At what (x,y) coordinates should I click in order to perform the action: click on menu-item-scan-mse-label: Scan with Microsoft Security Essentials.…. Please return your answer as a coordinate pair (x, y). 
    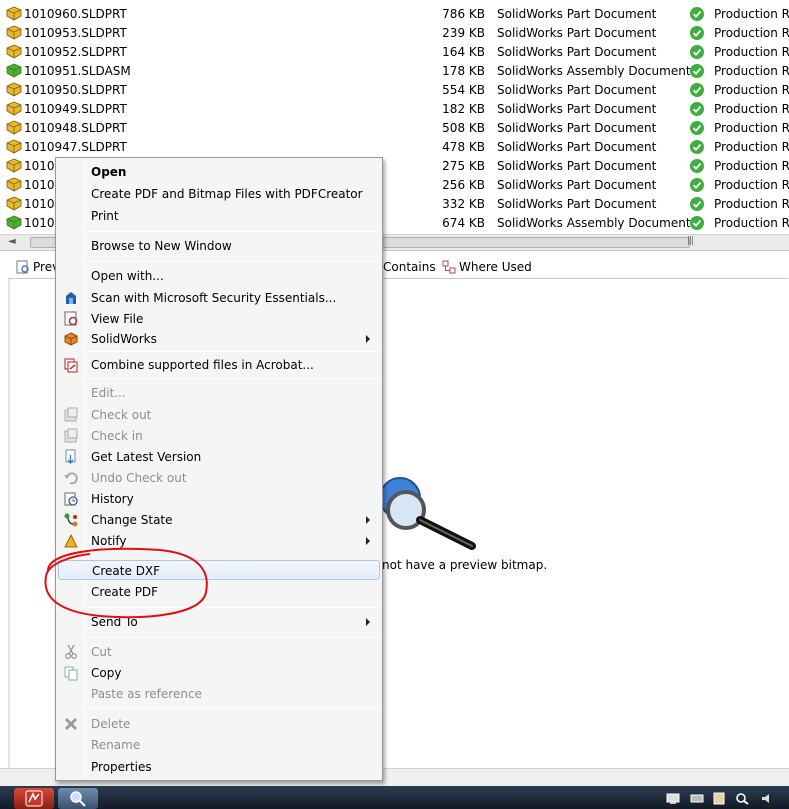
    Looking at the image, I should click on (214, 298).